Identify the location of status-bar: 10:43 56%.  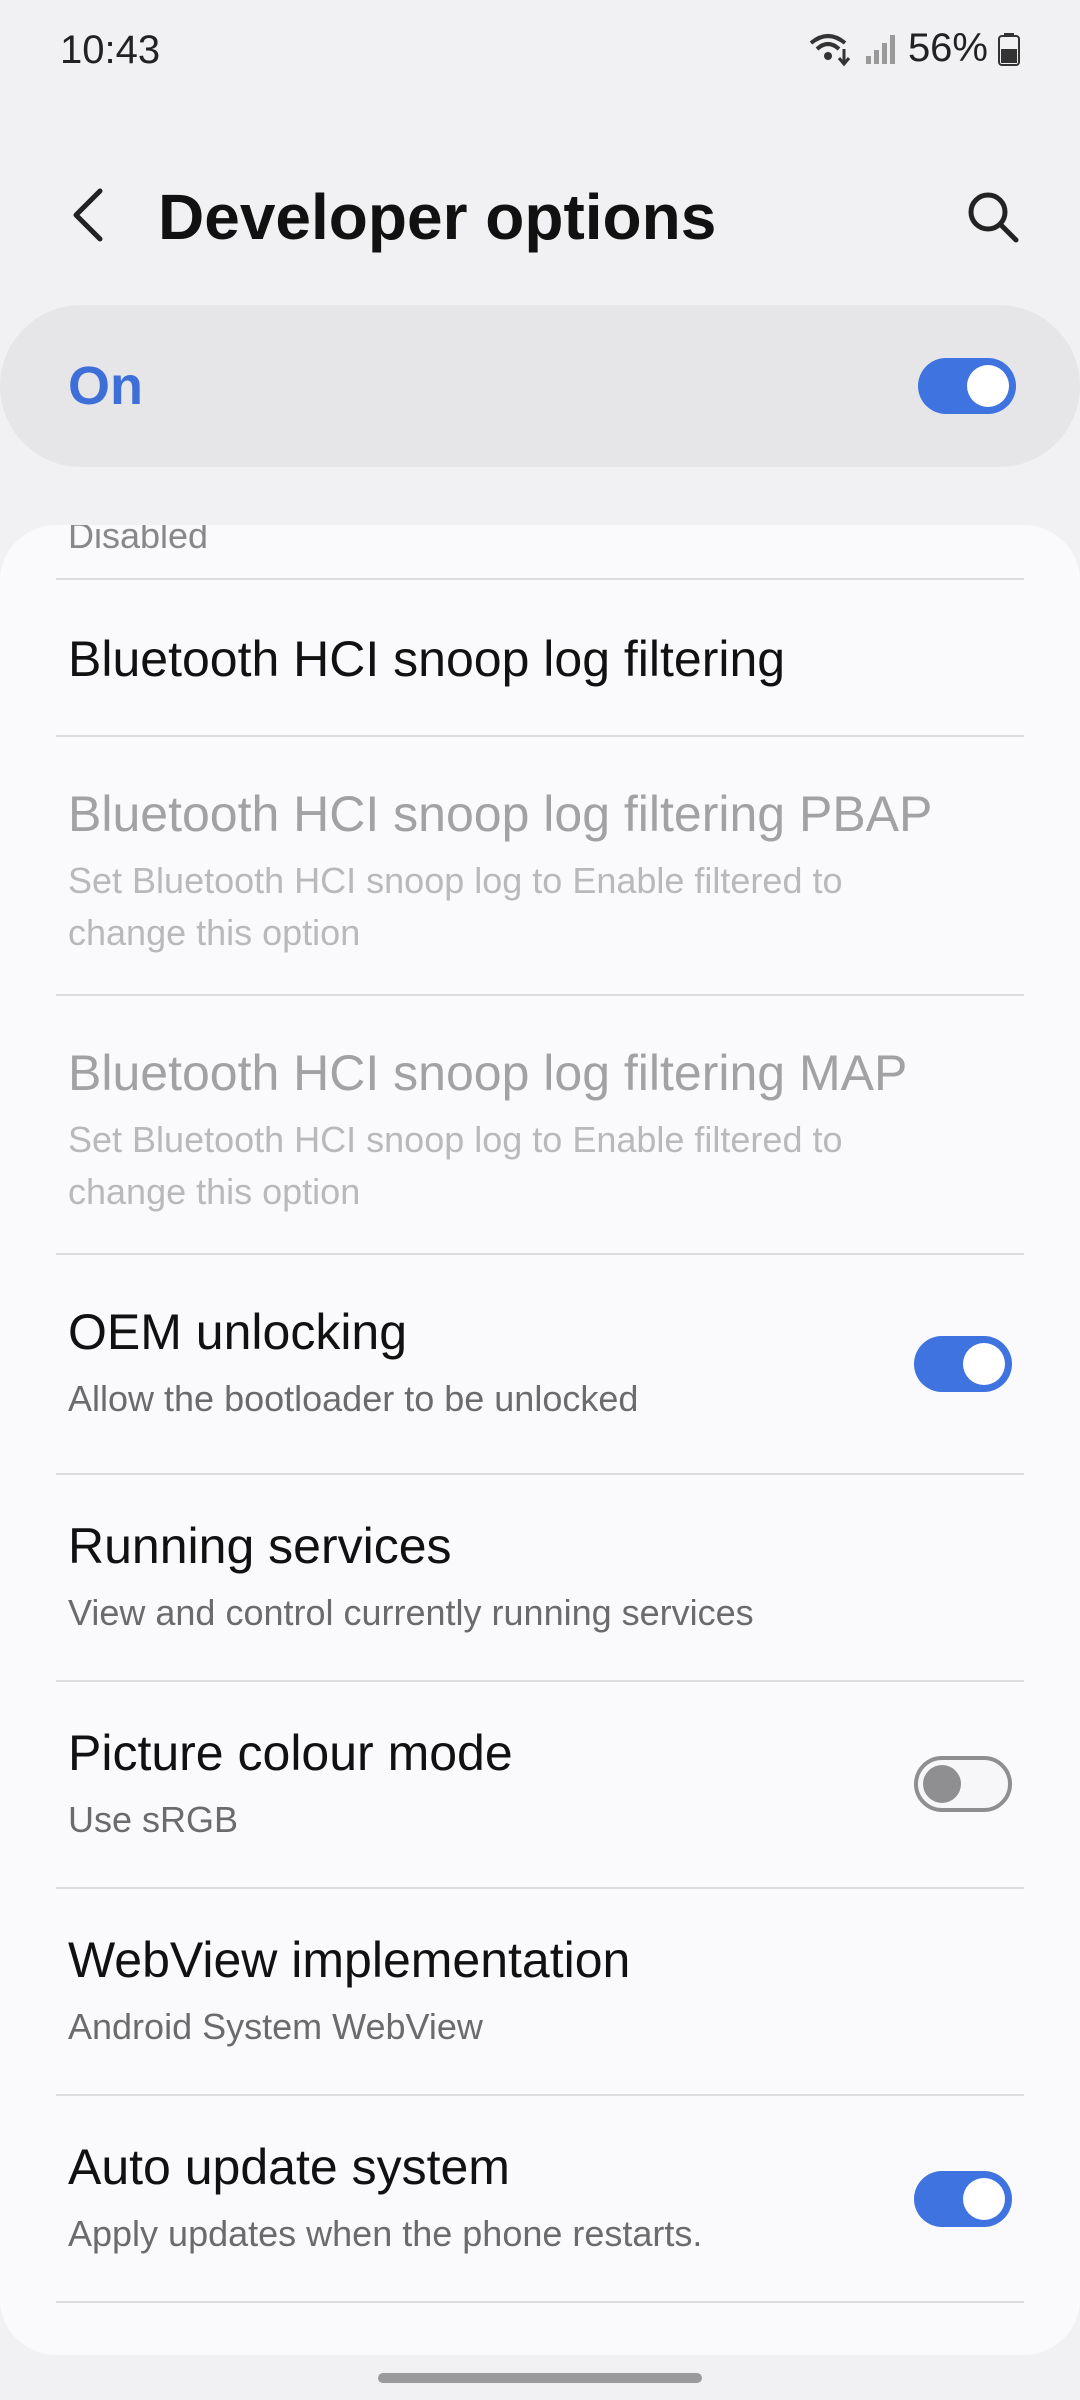
(540, 50).